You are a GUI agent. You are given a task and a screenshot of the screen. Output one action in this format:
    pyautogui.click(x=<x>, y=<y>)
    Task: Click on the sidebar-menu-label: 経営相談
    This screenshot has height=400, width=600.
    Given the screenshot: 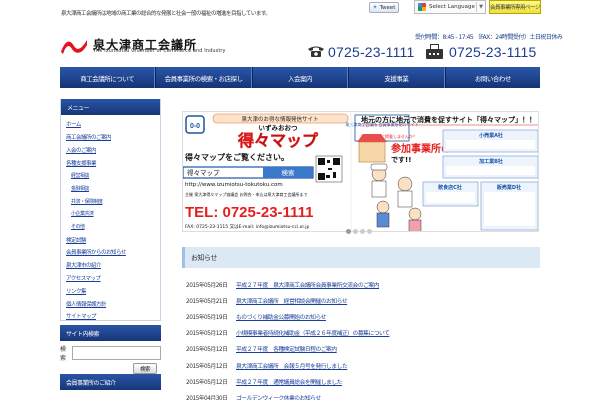 What is the action you would take?
    pyautogui.click(x=80, y=176)
    